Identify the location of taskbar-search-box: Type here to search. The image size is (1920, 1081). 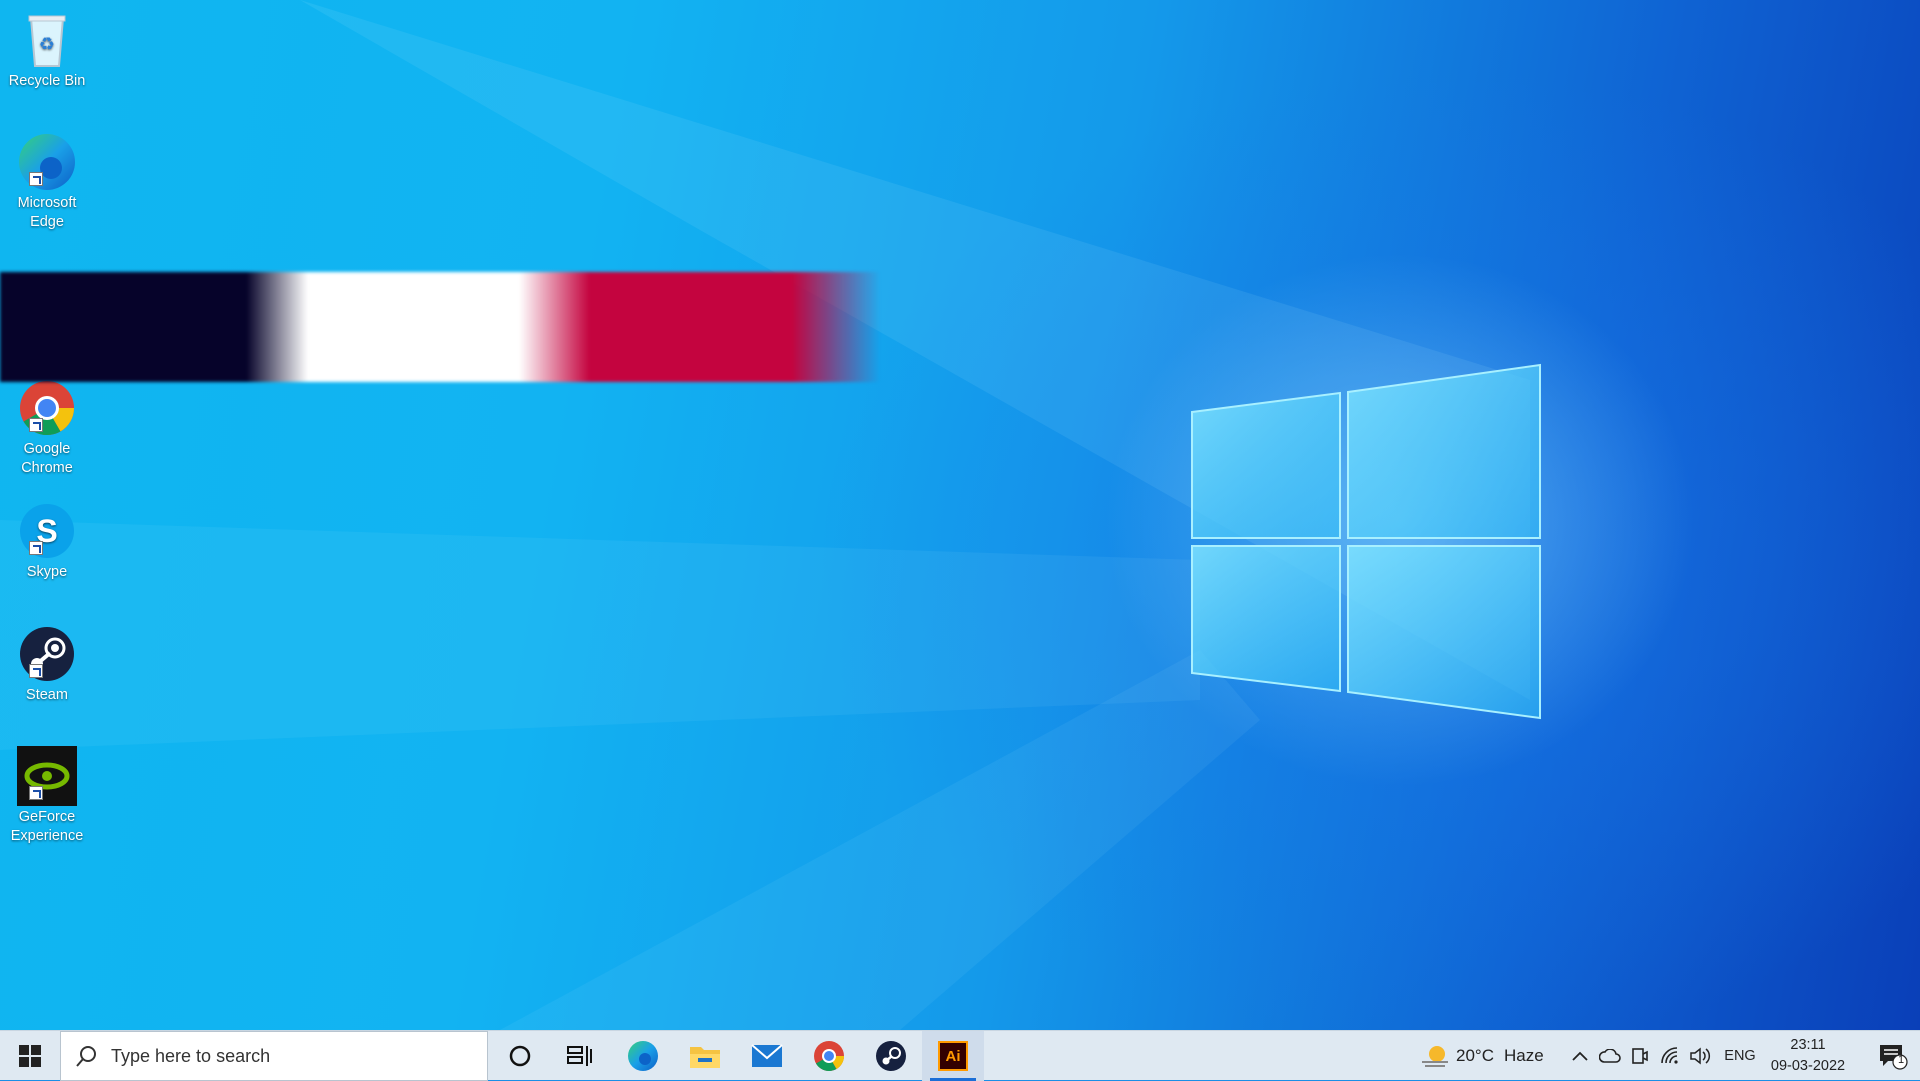
(274, 1056).